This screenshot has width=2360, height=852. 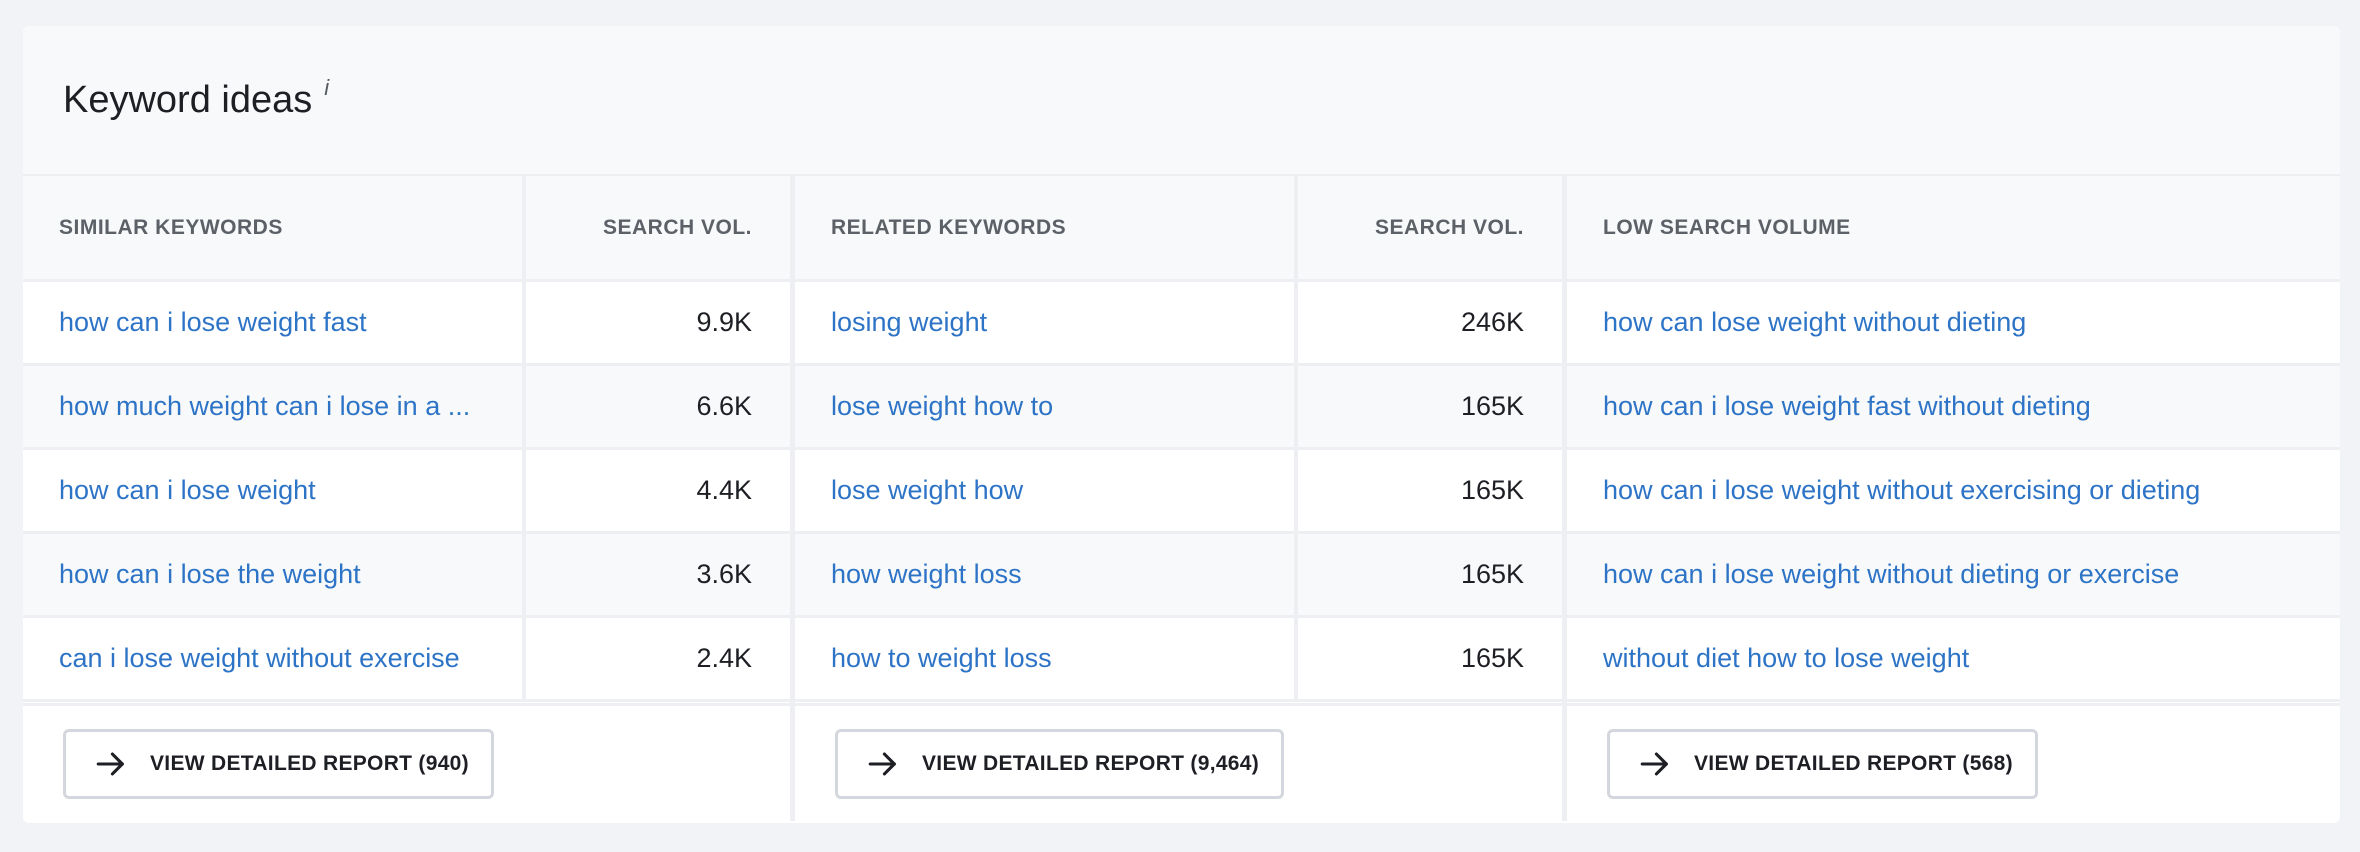 I want to click on table-row: how can i lose weight fast 9.9K, so click(x=406, y=324).